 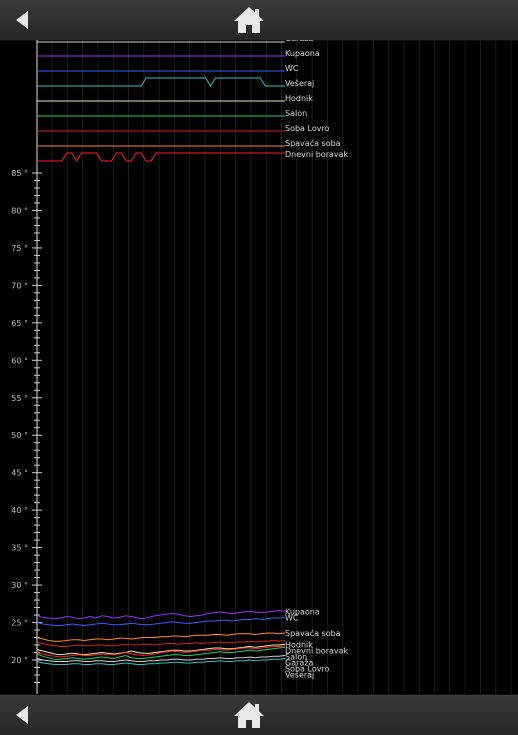 I want to click on state-legend-label: WC, so click(x=292, y=68).